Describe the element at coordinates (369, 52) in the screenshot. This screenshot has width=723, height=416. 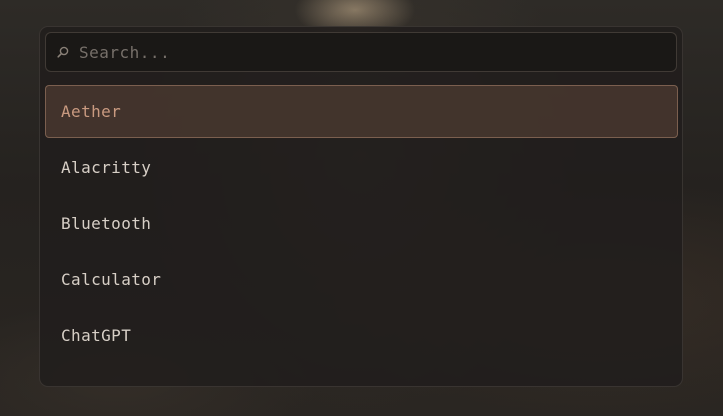
I see `search-input` at that location.